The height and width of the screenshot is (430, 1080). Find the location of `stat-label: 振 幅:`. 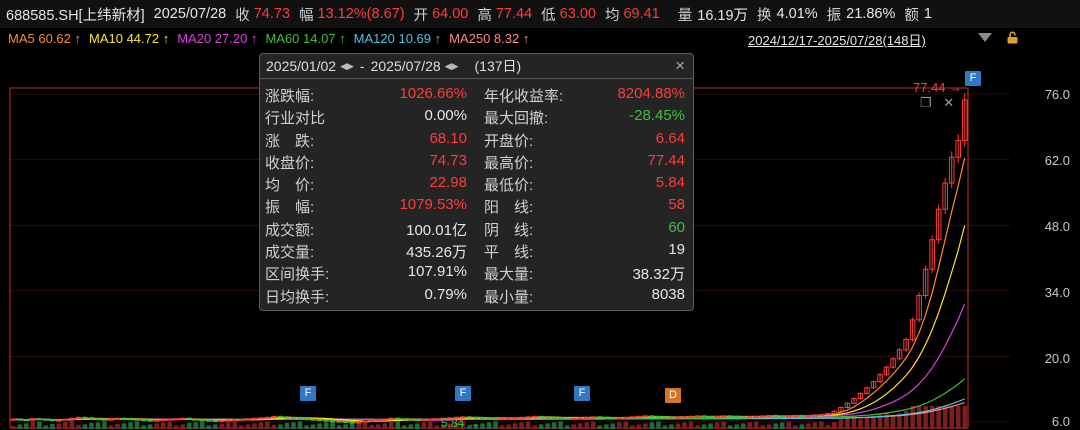

stat-label: 振 幅: is located at coordinates (290, 208).